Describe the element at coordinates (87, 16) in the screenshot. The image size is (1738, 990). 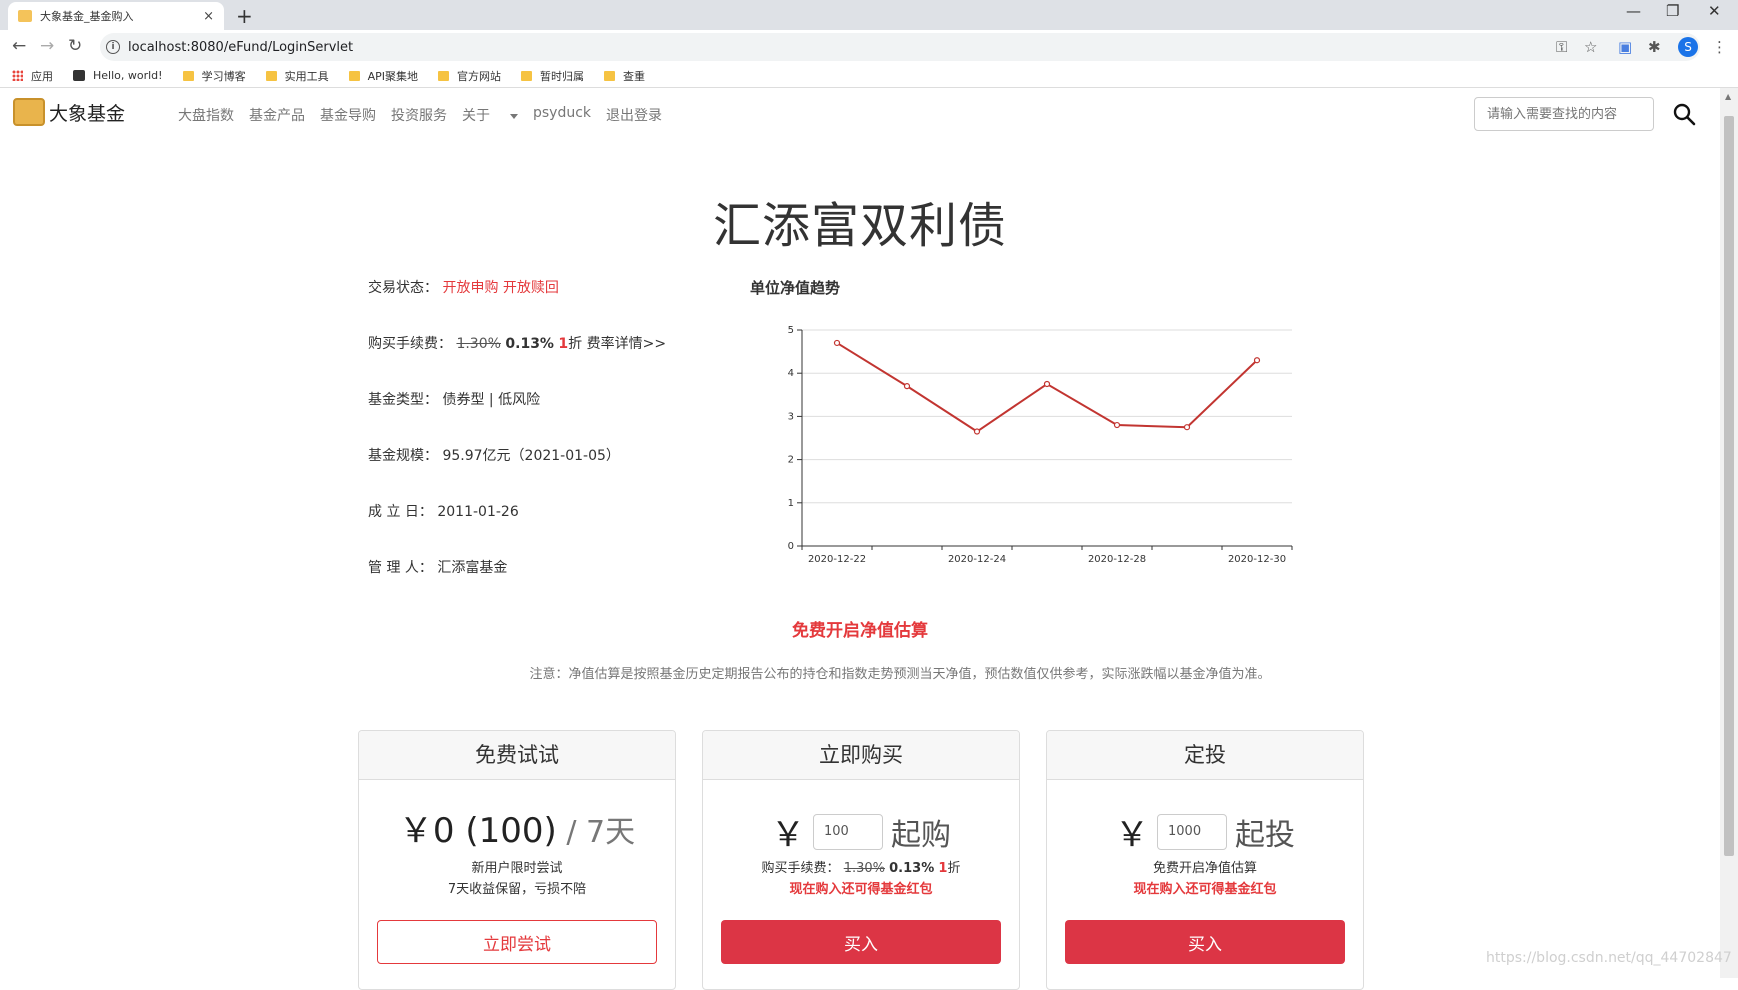
I see `tab-title: 大象基金_基金购入` at that location.